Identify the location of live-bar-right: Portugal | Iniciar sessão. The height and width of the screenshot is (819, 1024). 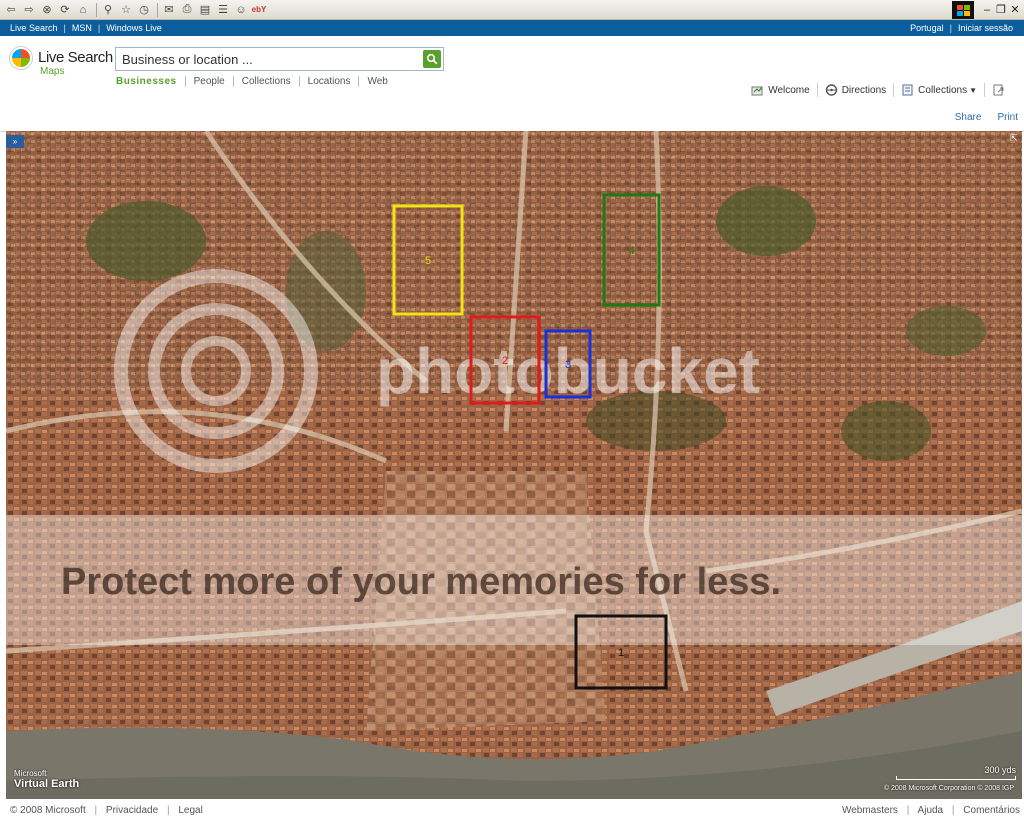
(961, 28).